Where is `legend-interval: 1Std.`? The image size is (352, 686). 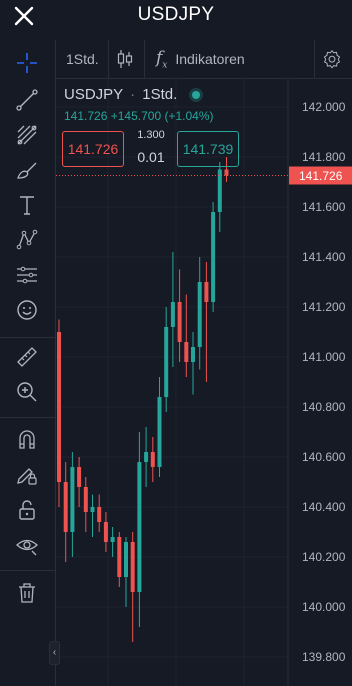
legend-interval: 1Std. is located at coordinates (160, 94).